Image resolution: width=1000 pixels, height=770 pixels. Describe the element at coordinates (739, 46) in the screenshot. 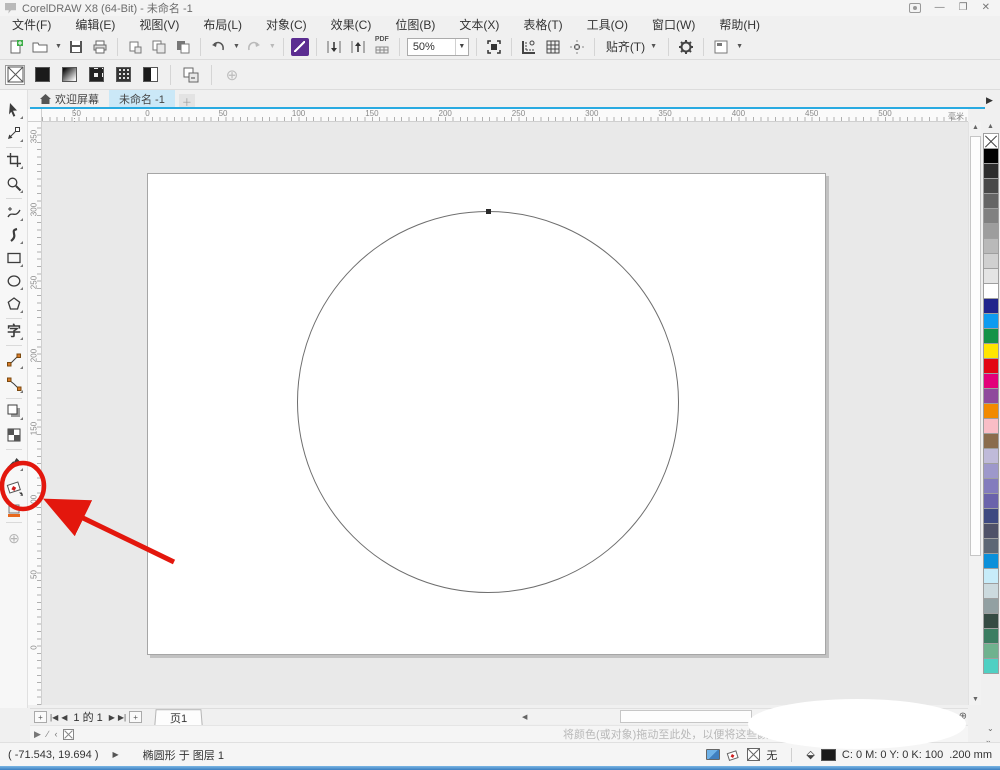

I see `launcher-dropdown-icon: ▼` at that location.